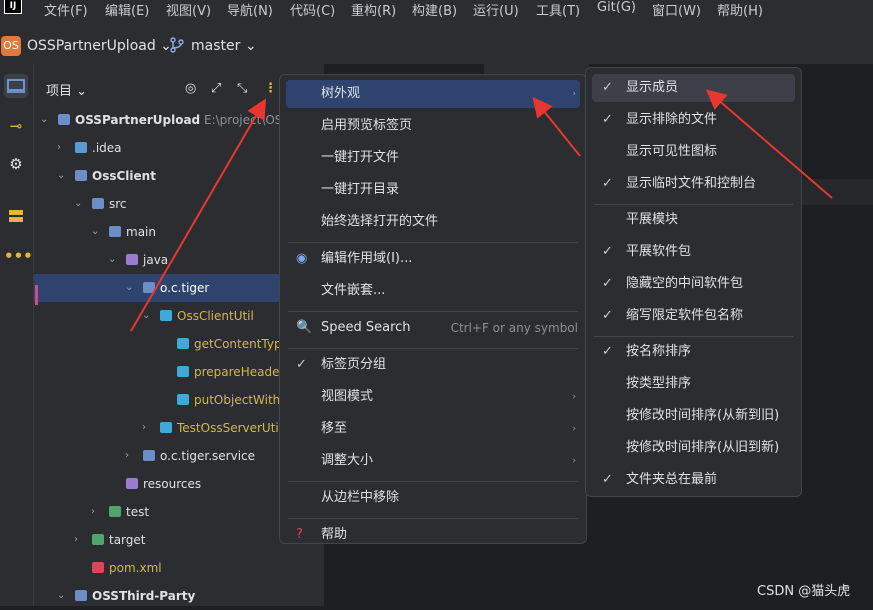 Image resolution: width=873 pixels, height=610 pixels. Describe the element at coordinates (224, 46) in the screenshot. I see `branch-selector: master ⌄` at that location.